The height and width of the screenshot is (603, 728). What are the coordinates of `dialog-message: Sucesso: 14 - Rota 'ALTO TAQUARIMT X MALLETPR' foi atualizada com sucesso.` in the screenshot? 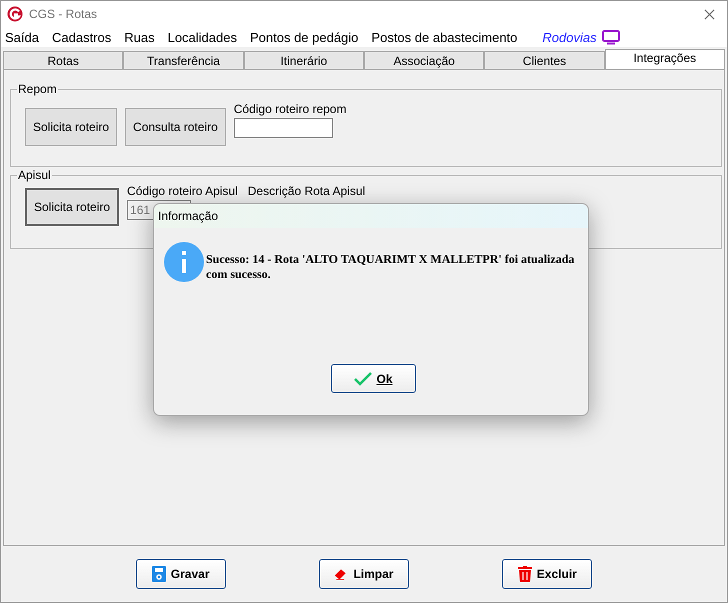 It's located at (391, 267).